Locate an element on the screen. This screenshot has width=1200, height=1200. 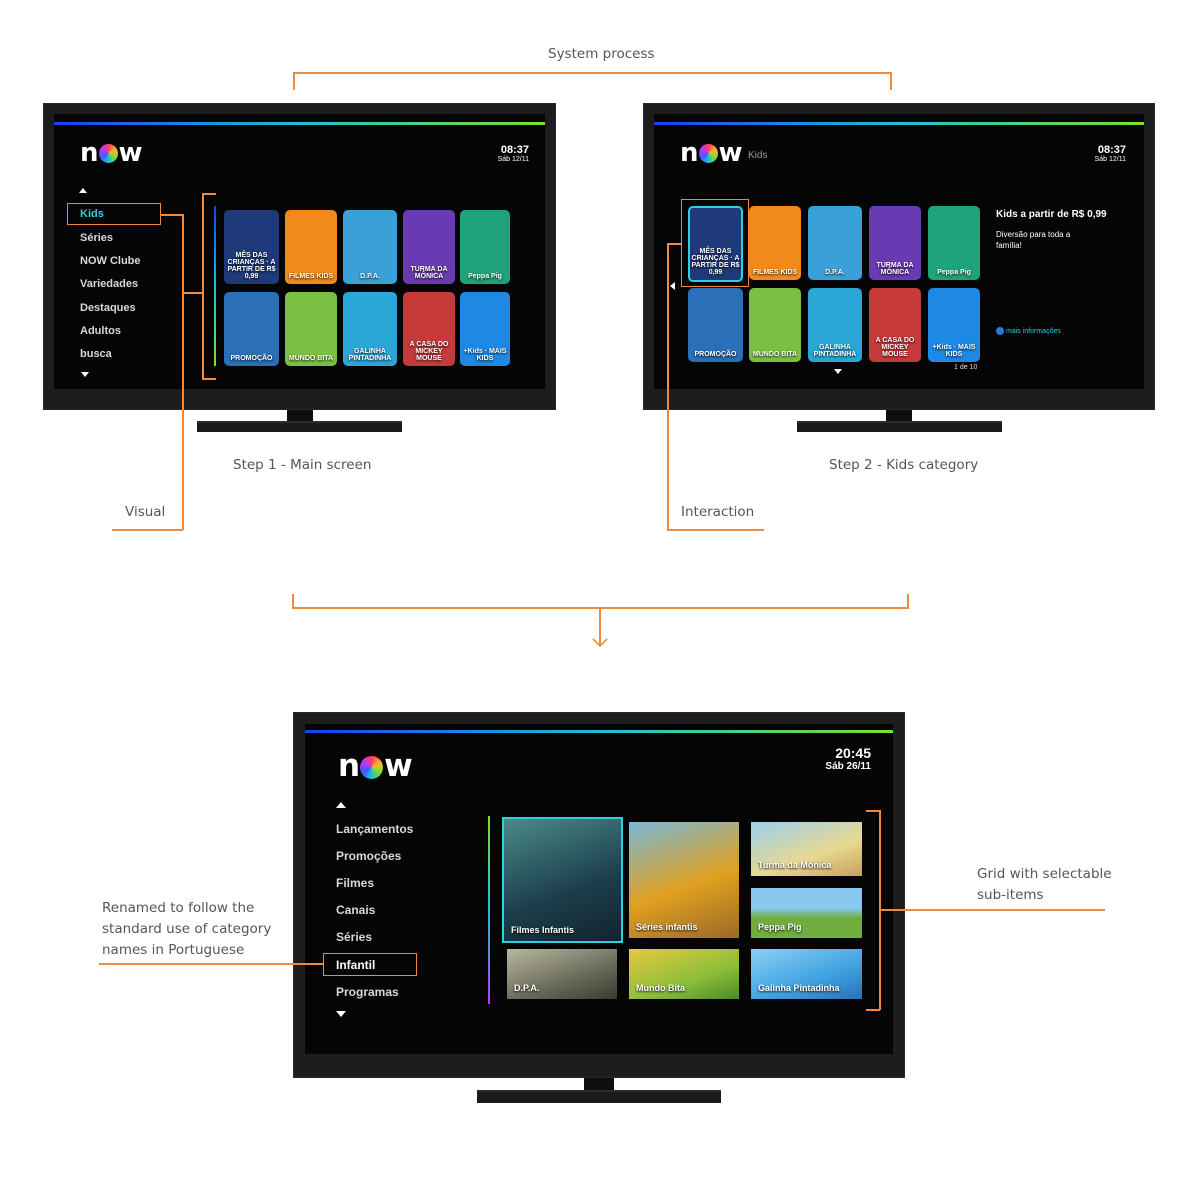
system-process-bracket-top is located at coordinates (592, 73).